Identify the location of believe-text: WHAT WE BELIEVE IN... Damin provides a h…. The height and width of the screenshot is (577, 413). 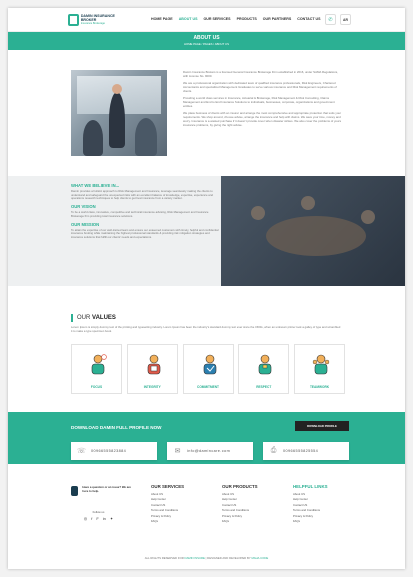
(146, 211).